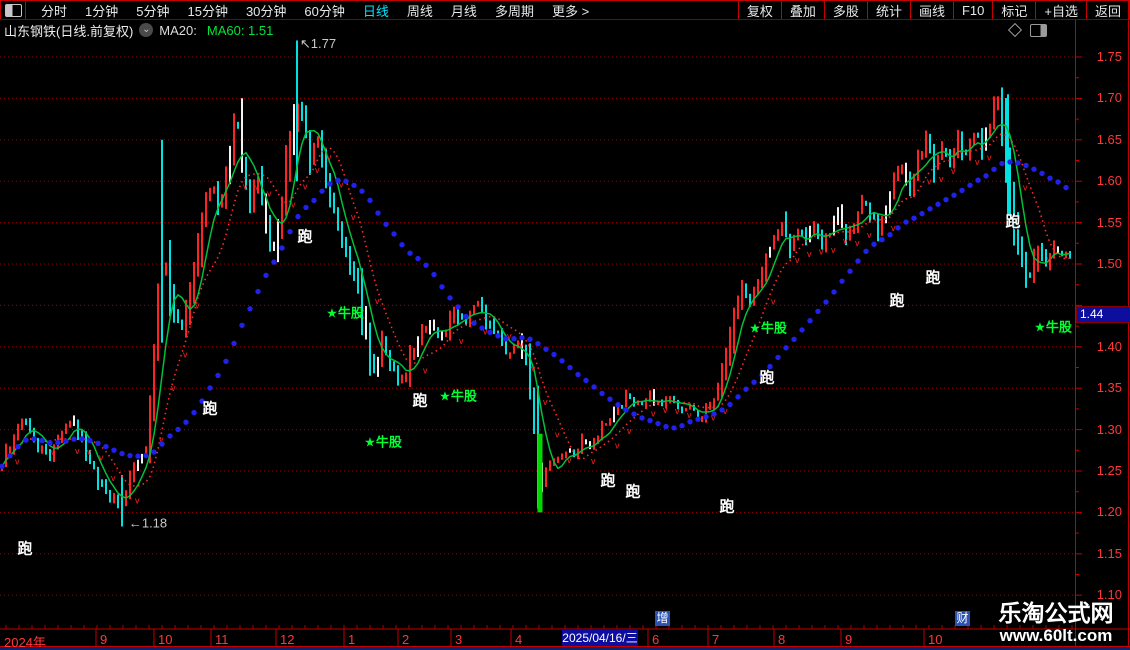  What do you see at coordinates (656, 639) in the screenshot?
I see `x-axis-label: 6` at bounding box center [656, 639].